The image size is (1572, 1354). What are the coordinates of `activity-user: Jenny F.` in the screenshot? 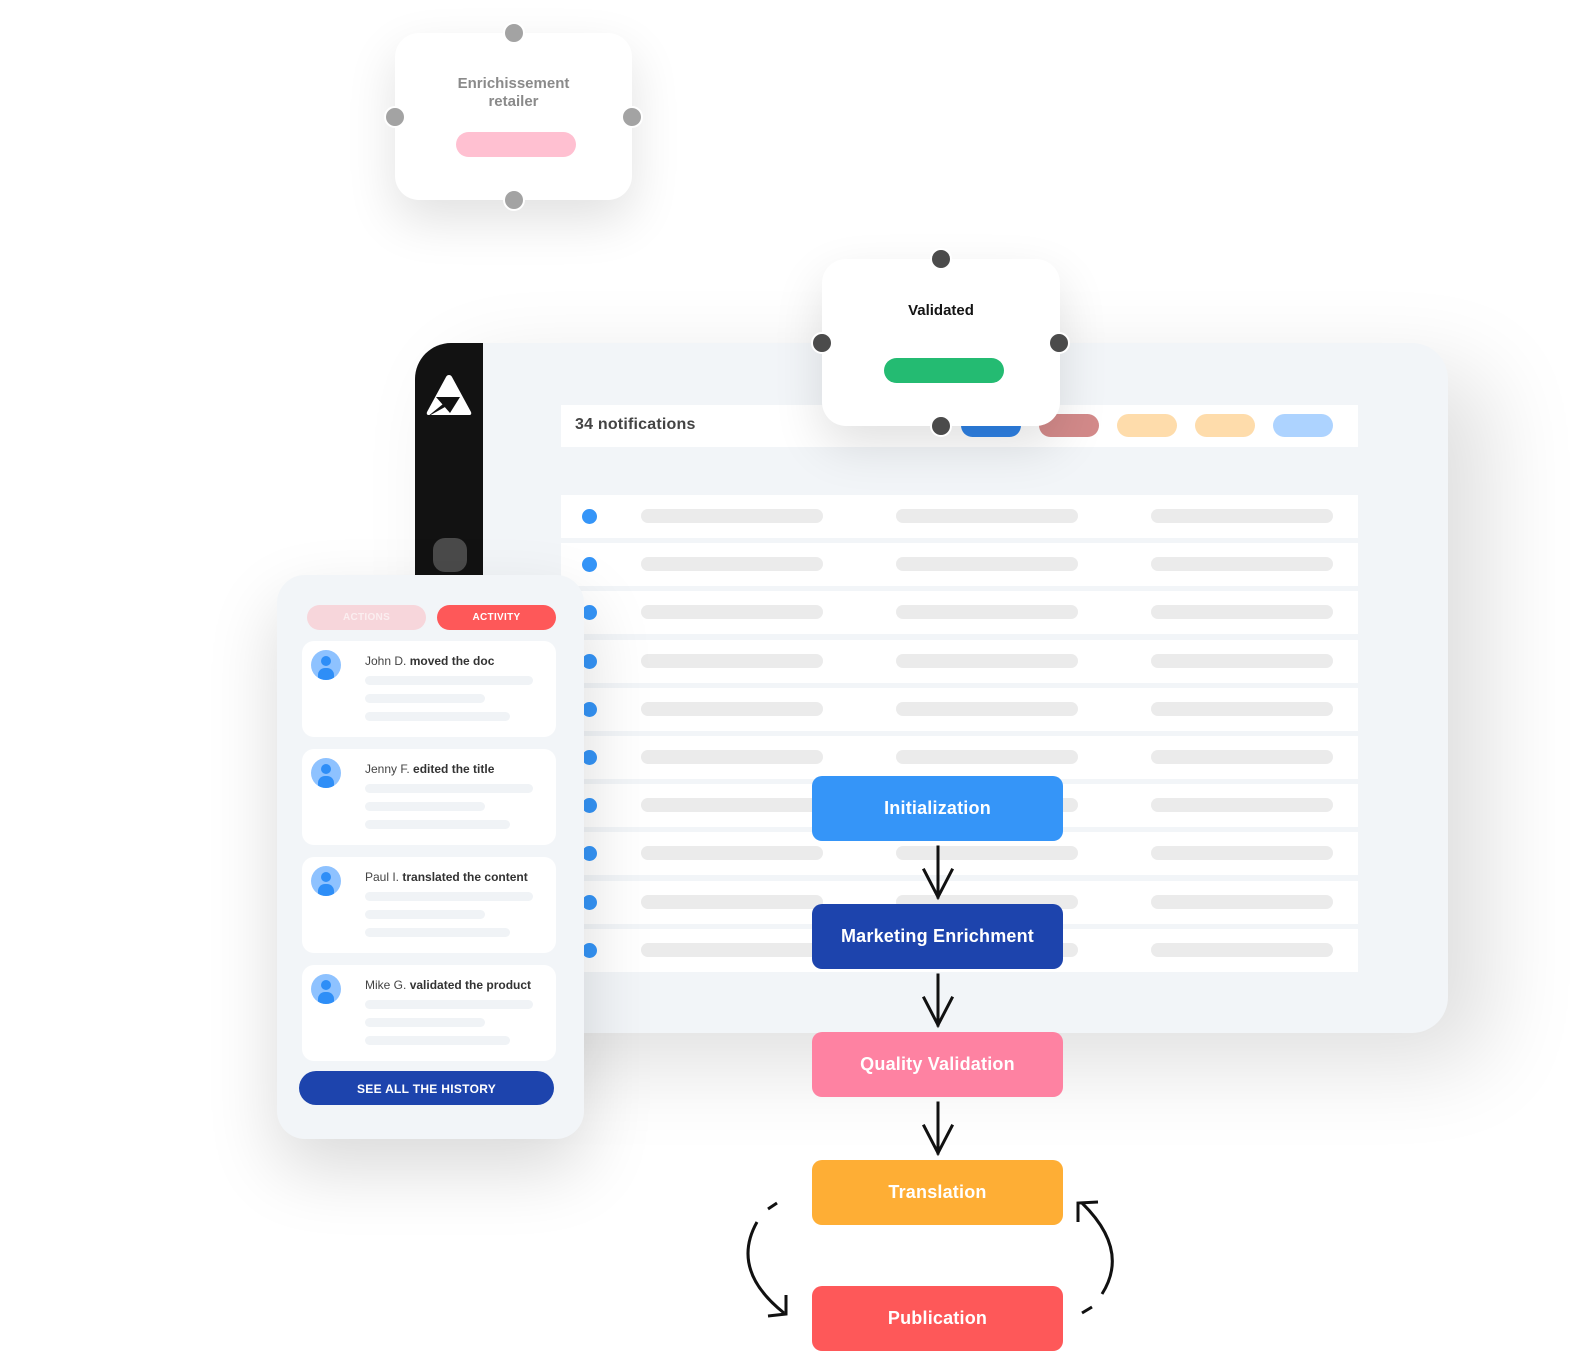 It's located at (387, 769).